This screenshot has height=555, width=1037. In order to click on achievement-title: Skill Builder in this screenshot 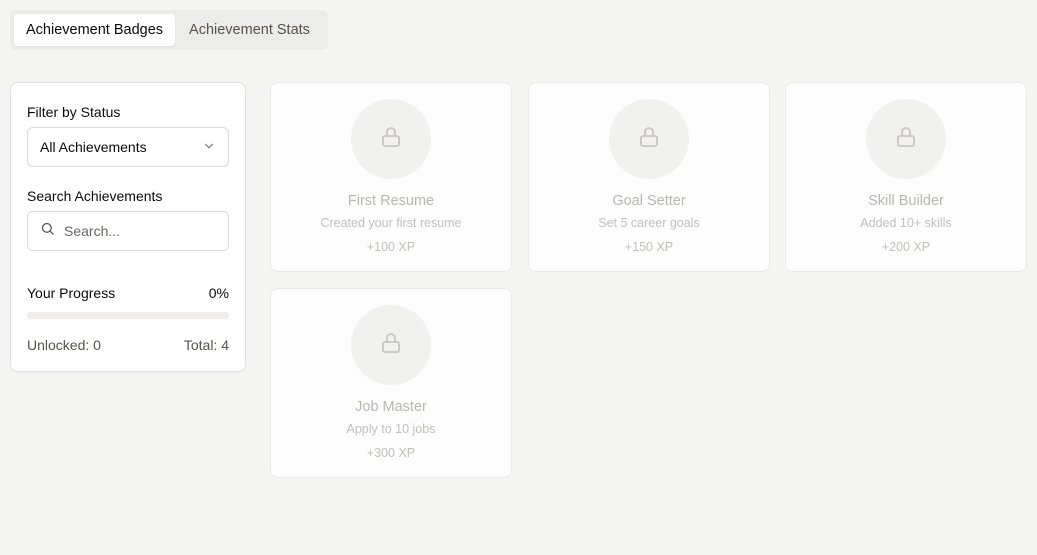, I will do `click(906, 201)`.